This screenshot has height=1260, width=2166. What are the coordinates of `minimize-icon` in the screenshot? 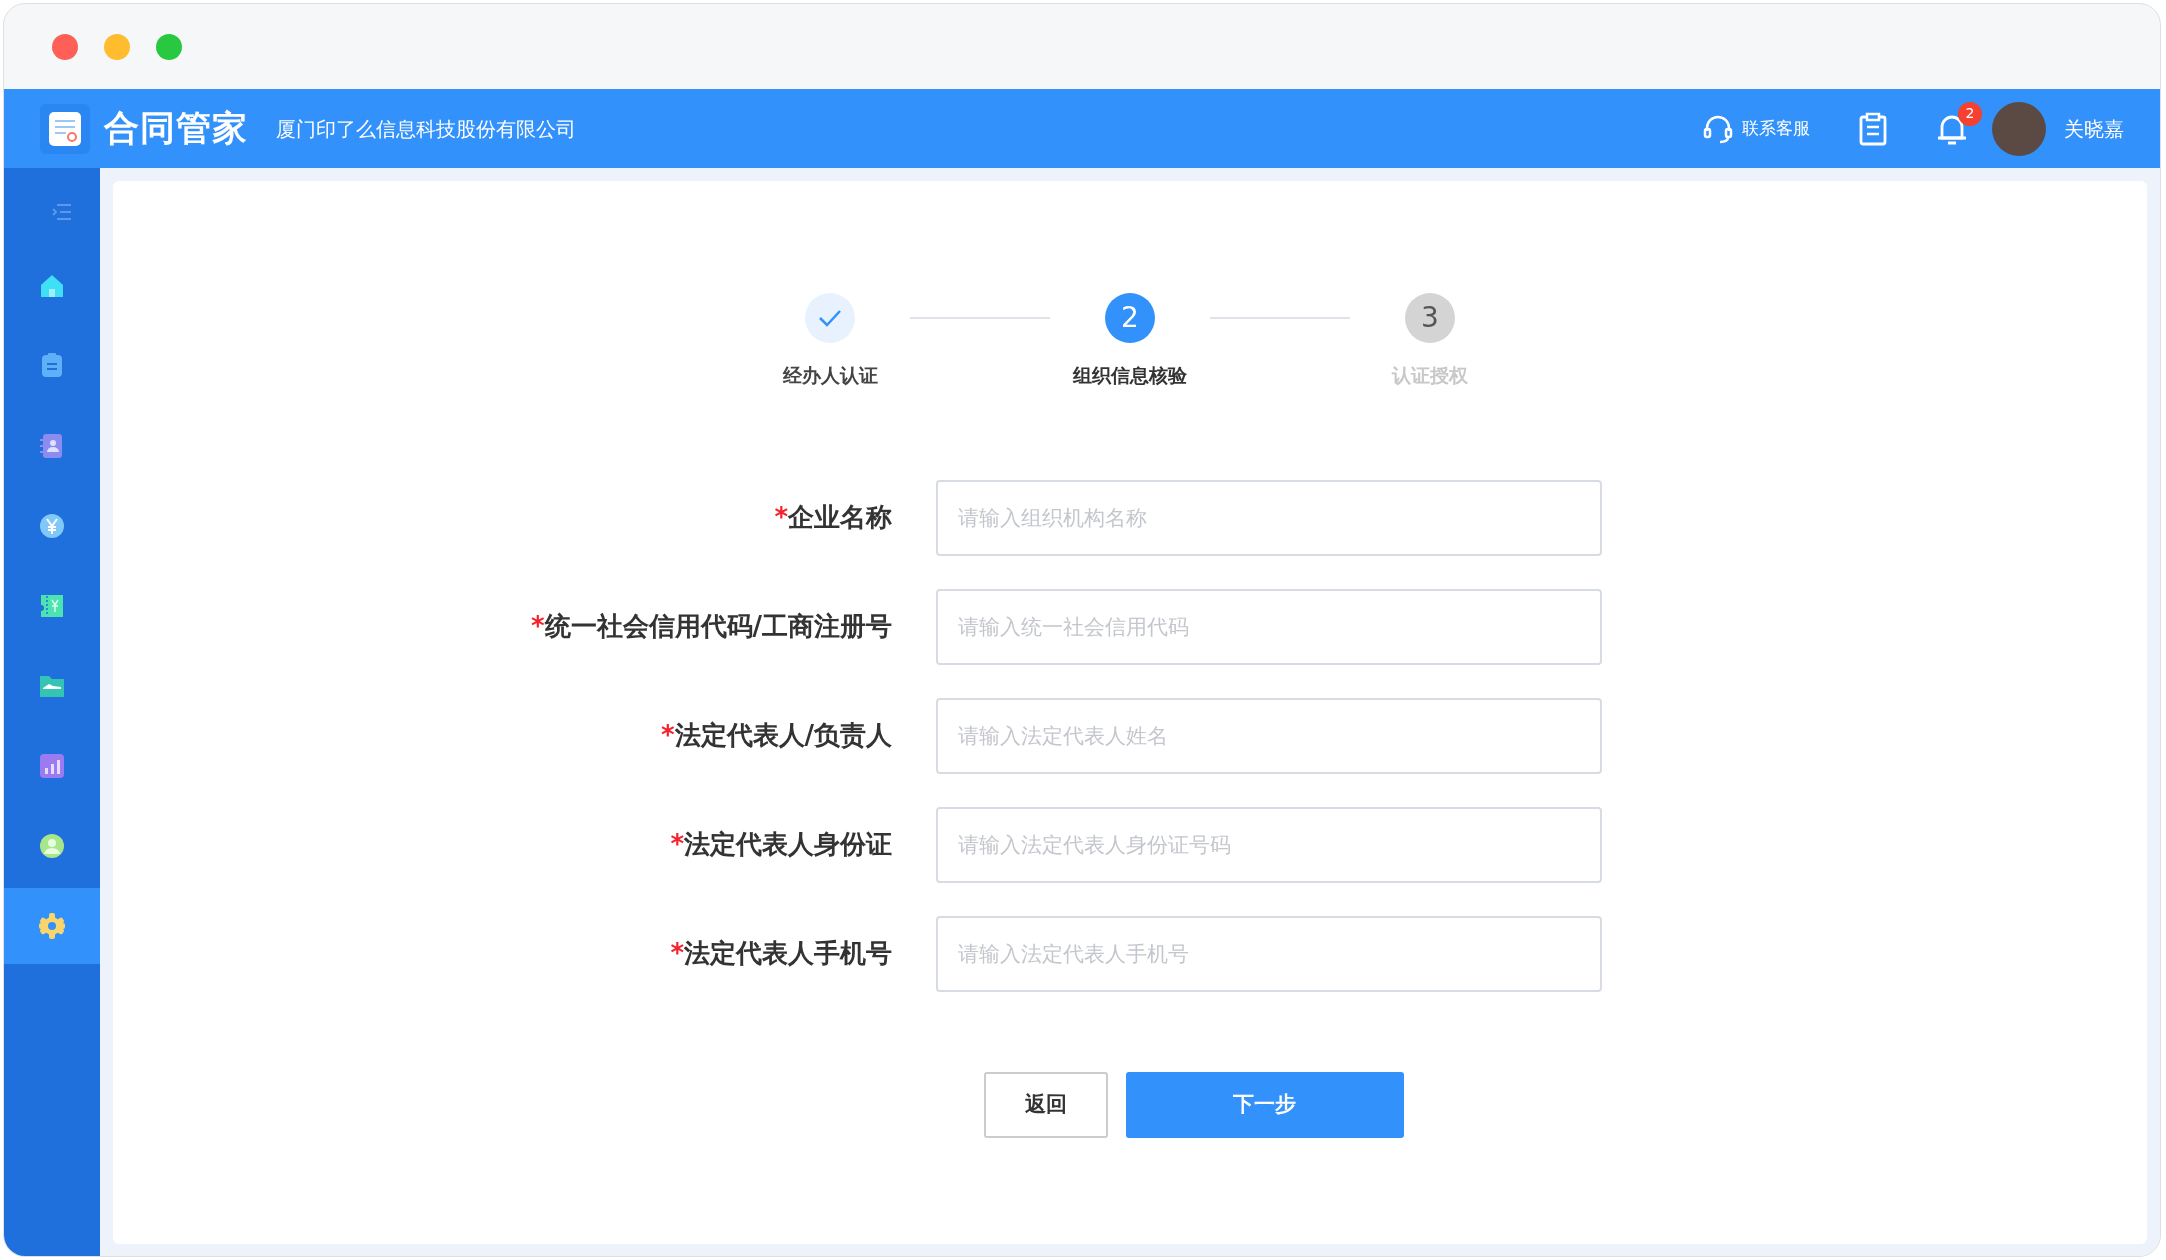 It's located at (117, 46).